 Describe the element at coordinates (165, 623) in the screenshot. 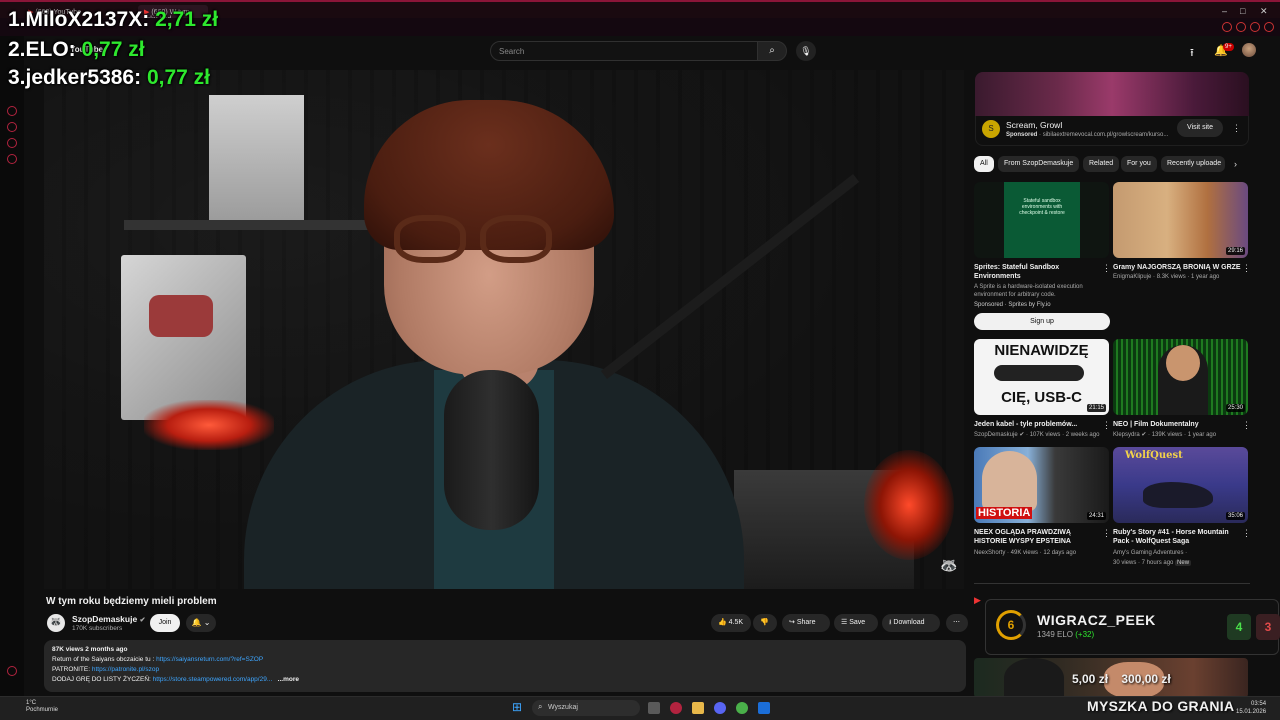

I see `join-button: Join` at that location.